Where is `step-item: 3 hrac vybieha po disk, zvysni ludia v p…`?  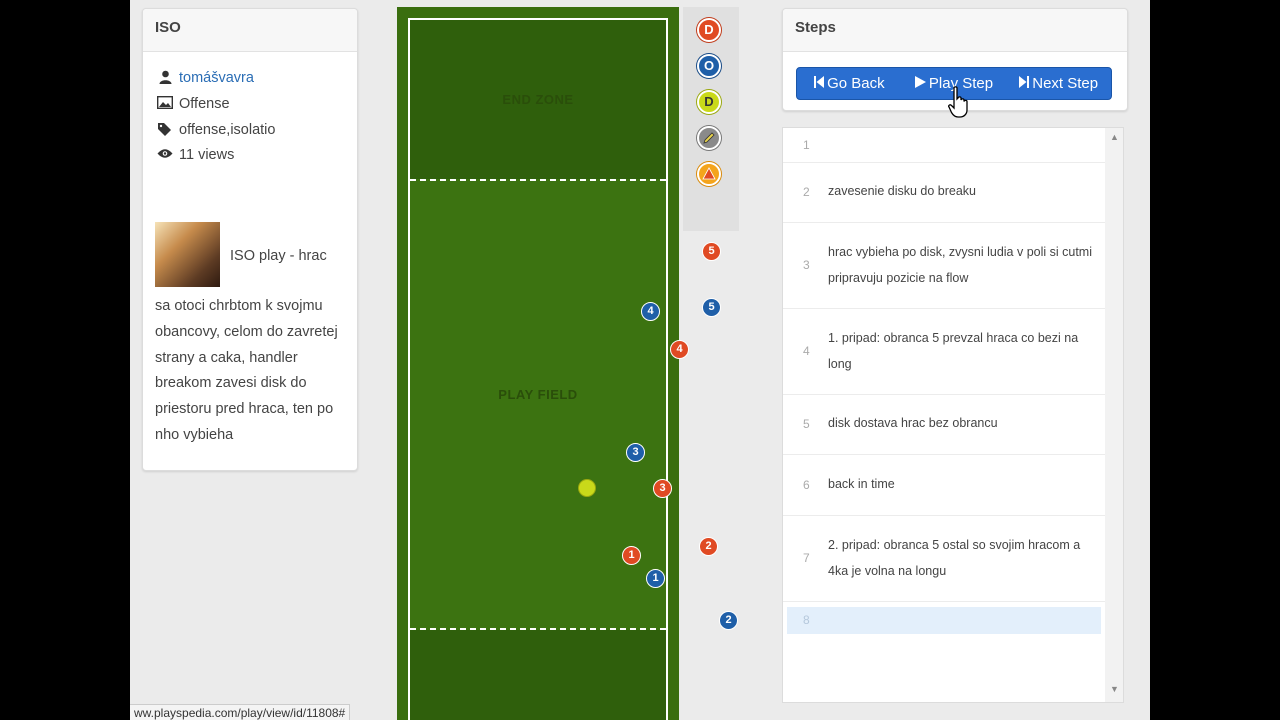 step-item: 3 hrac vybieha po disk, zvysni ludia v p… is located at coordinates (944, 266).